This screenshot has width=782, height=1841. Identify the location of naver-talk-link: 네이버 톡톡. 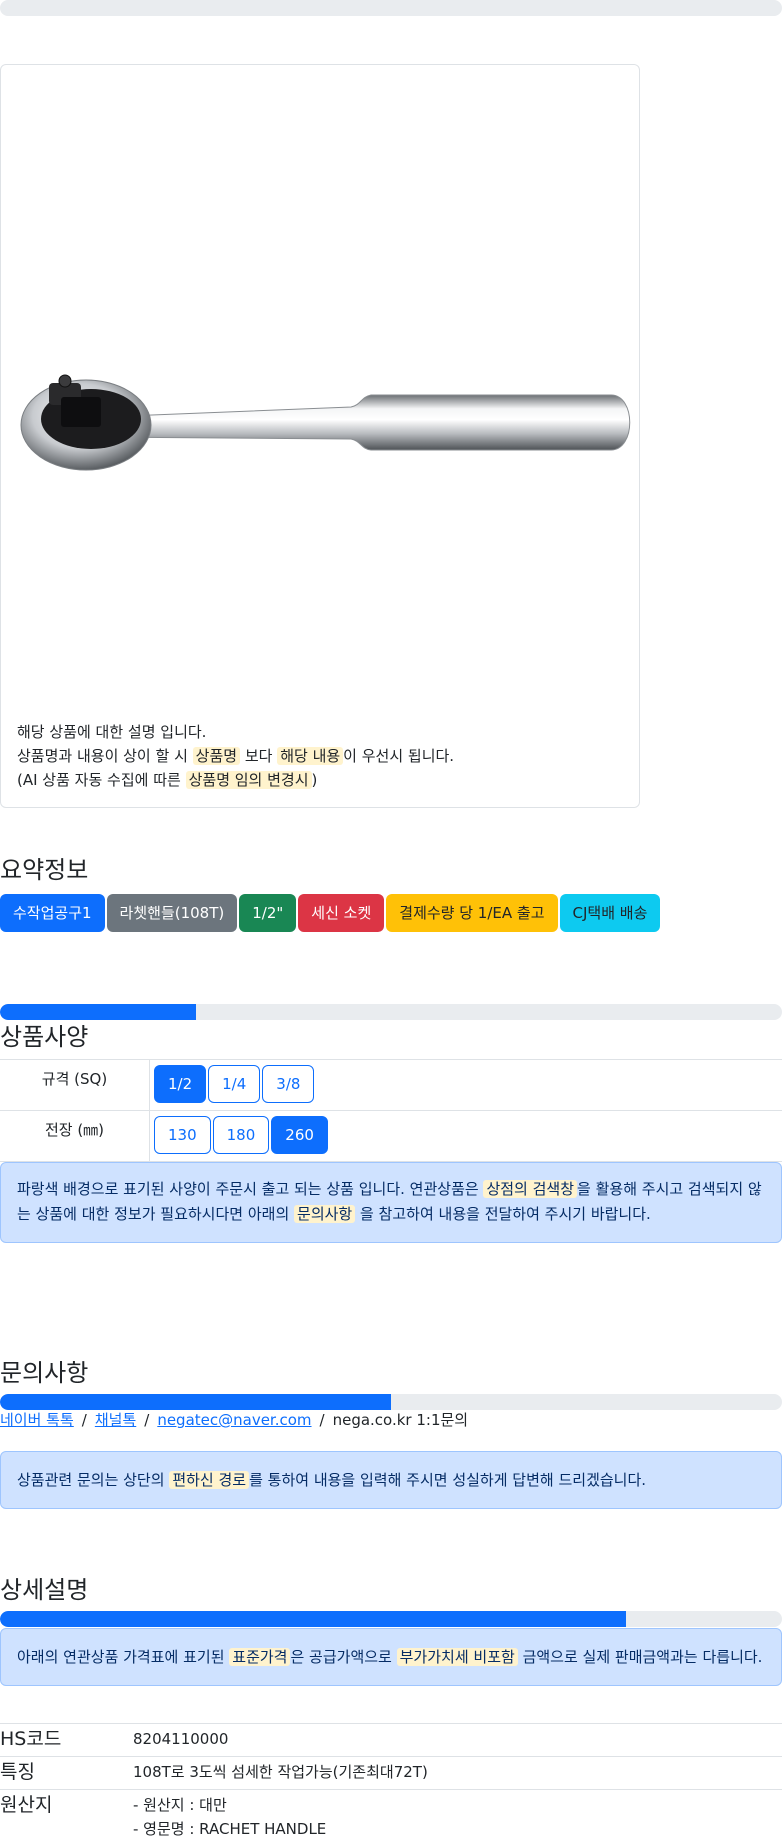
(37, 1420).